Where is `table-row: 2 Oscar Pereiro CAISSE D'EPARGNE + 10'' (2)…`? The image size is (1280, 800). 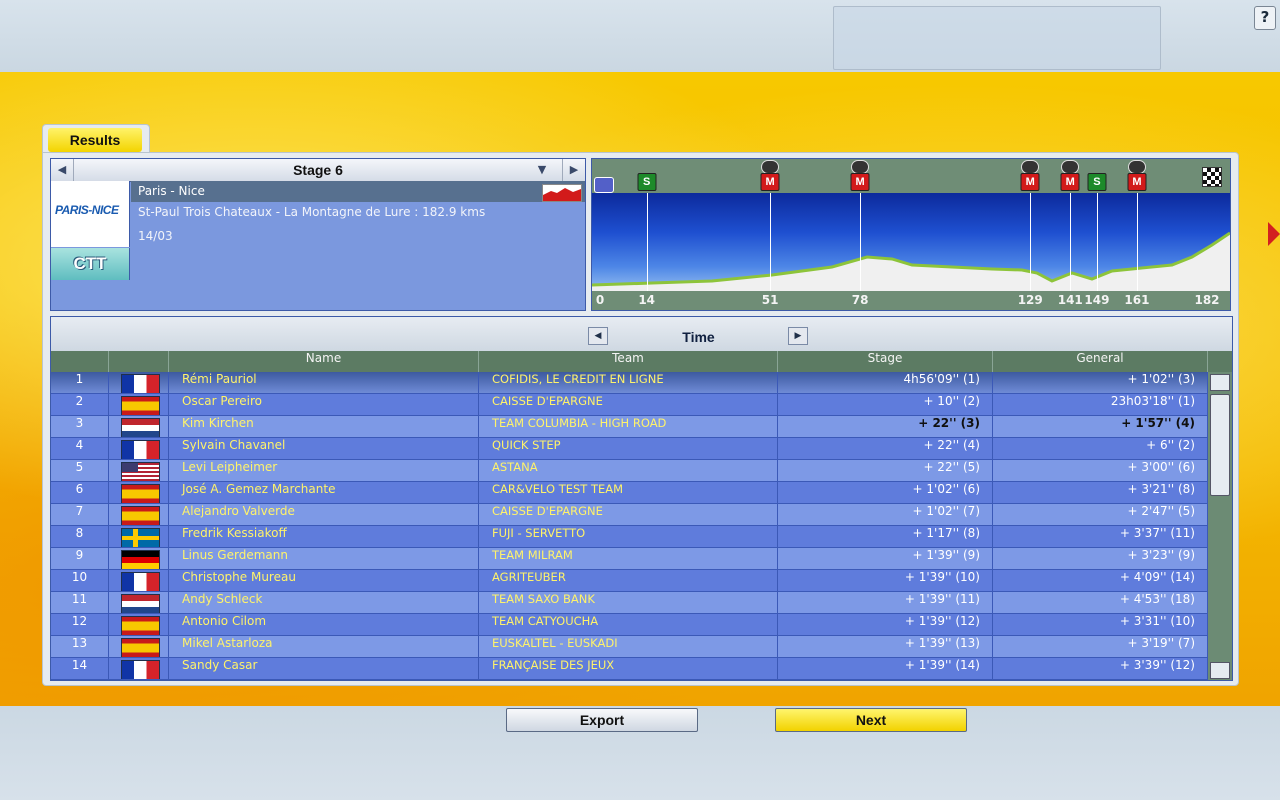 table-row: 2 Oscar Pereiro CAISSE D'EPARGNE + 10'' (2)… is located at coordinates (629, 405).